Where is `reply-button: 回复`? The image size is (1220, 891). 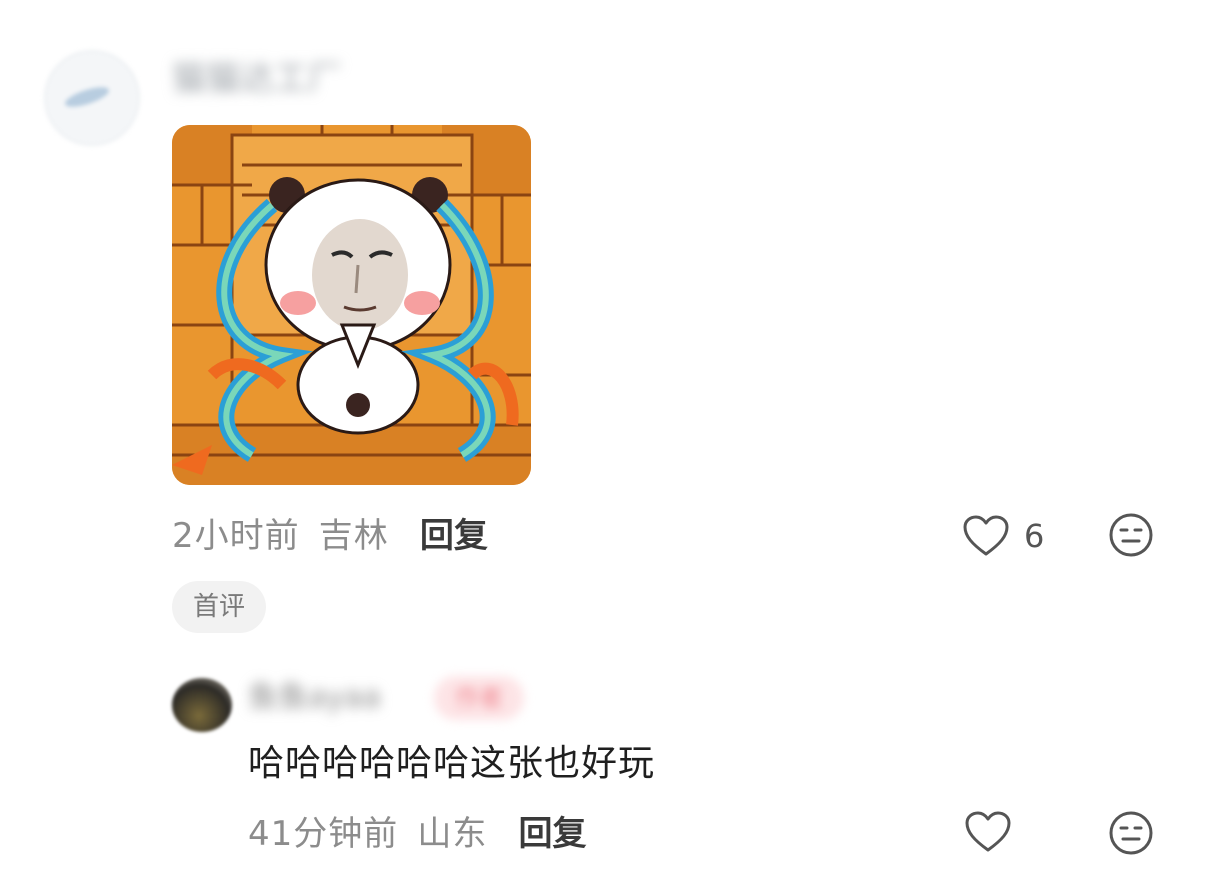 reply-button: 回复 is located at coordinates (454, 536).